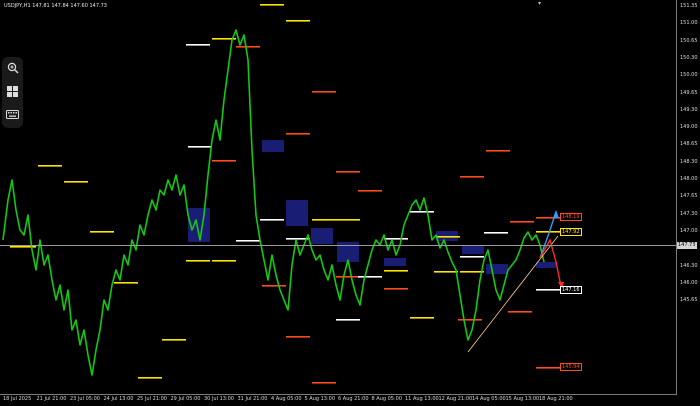 The width and height of the screenshot is (700, 406). What do you see at coordinates (689, 40) in the screenshot?
I see `y-tick-label: 150.65` at bounding box center [689, 40].